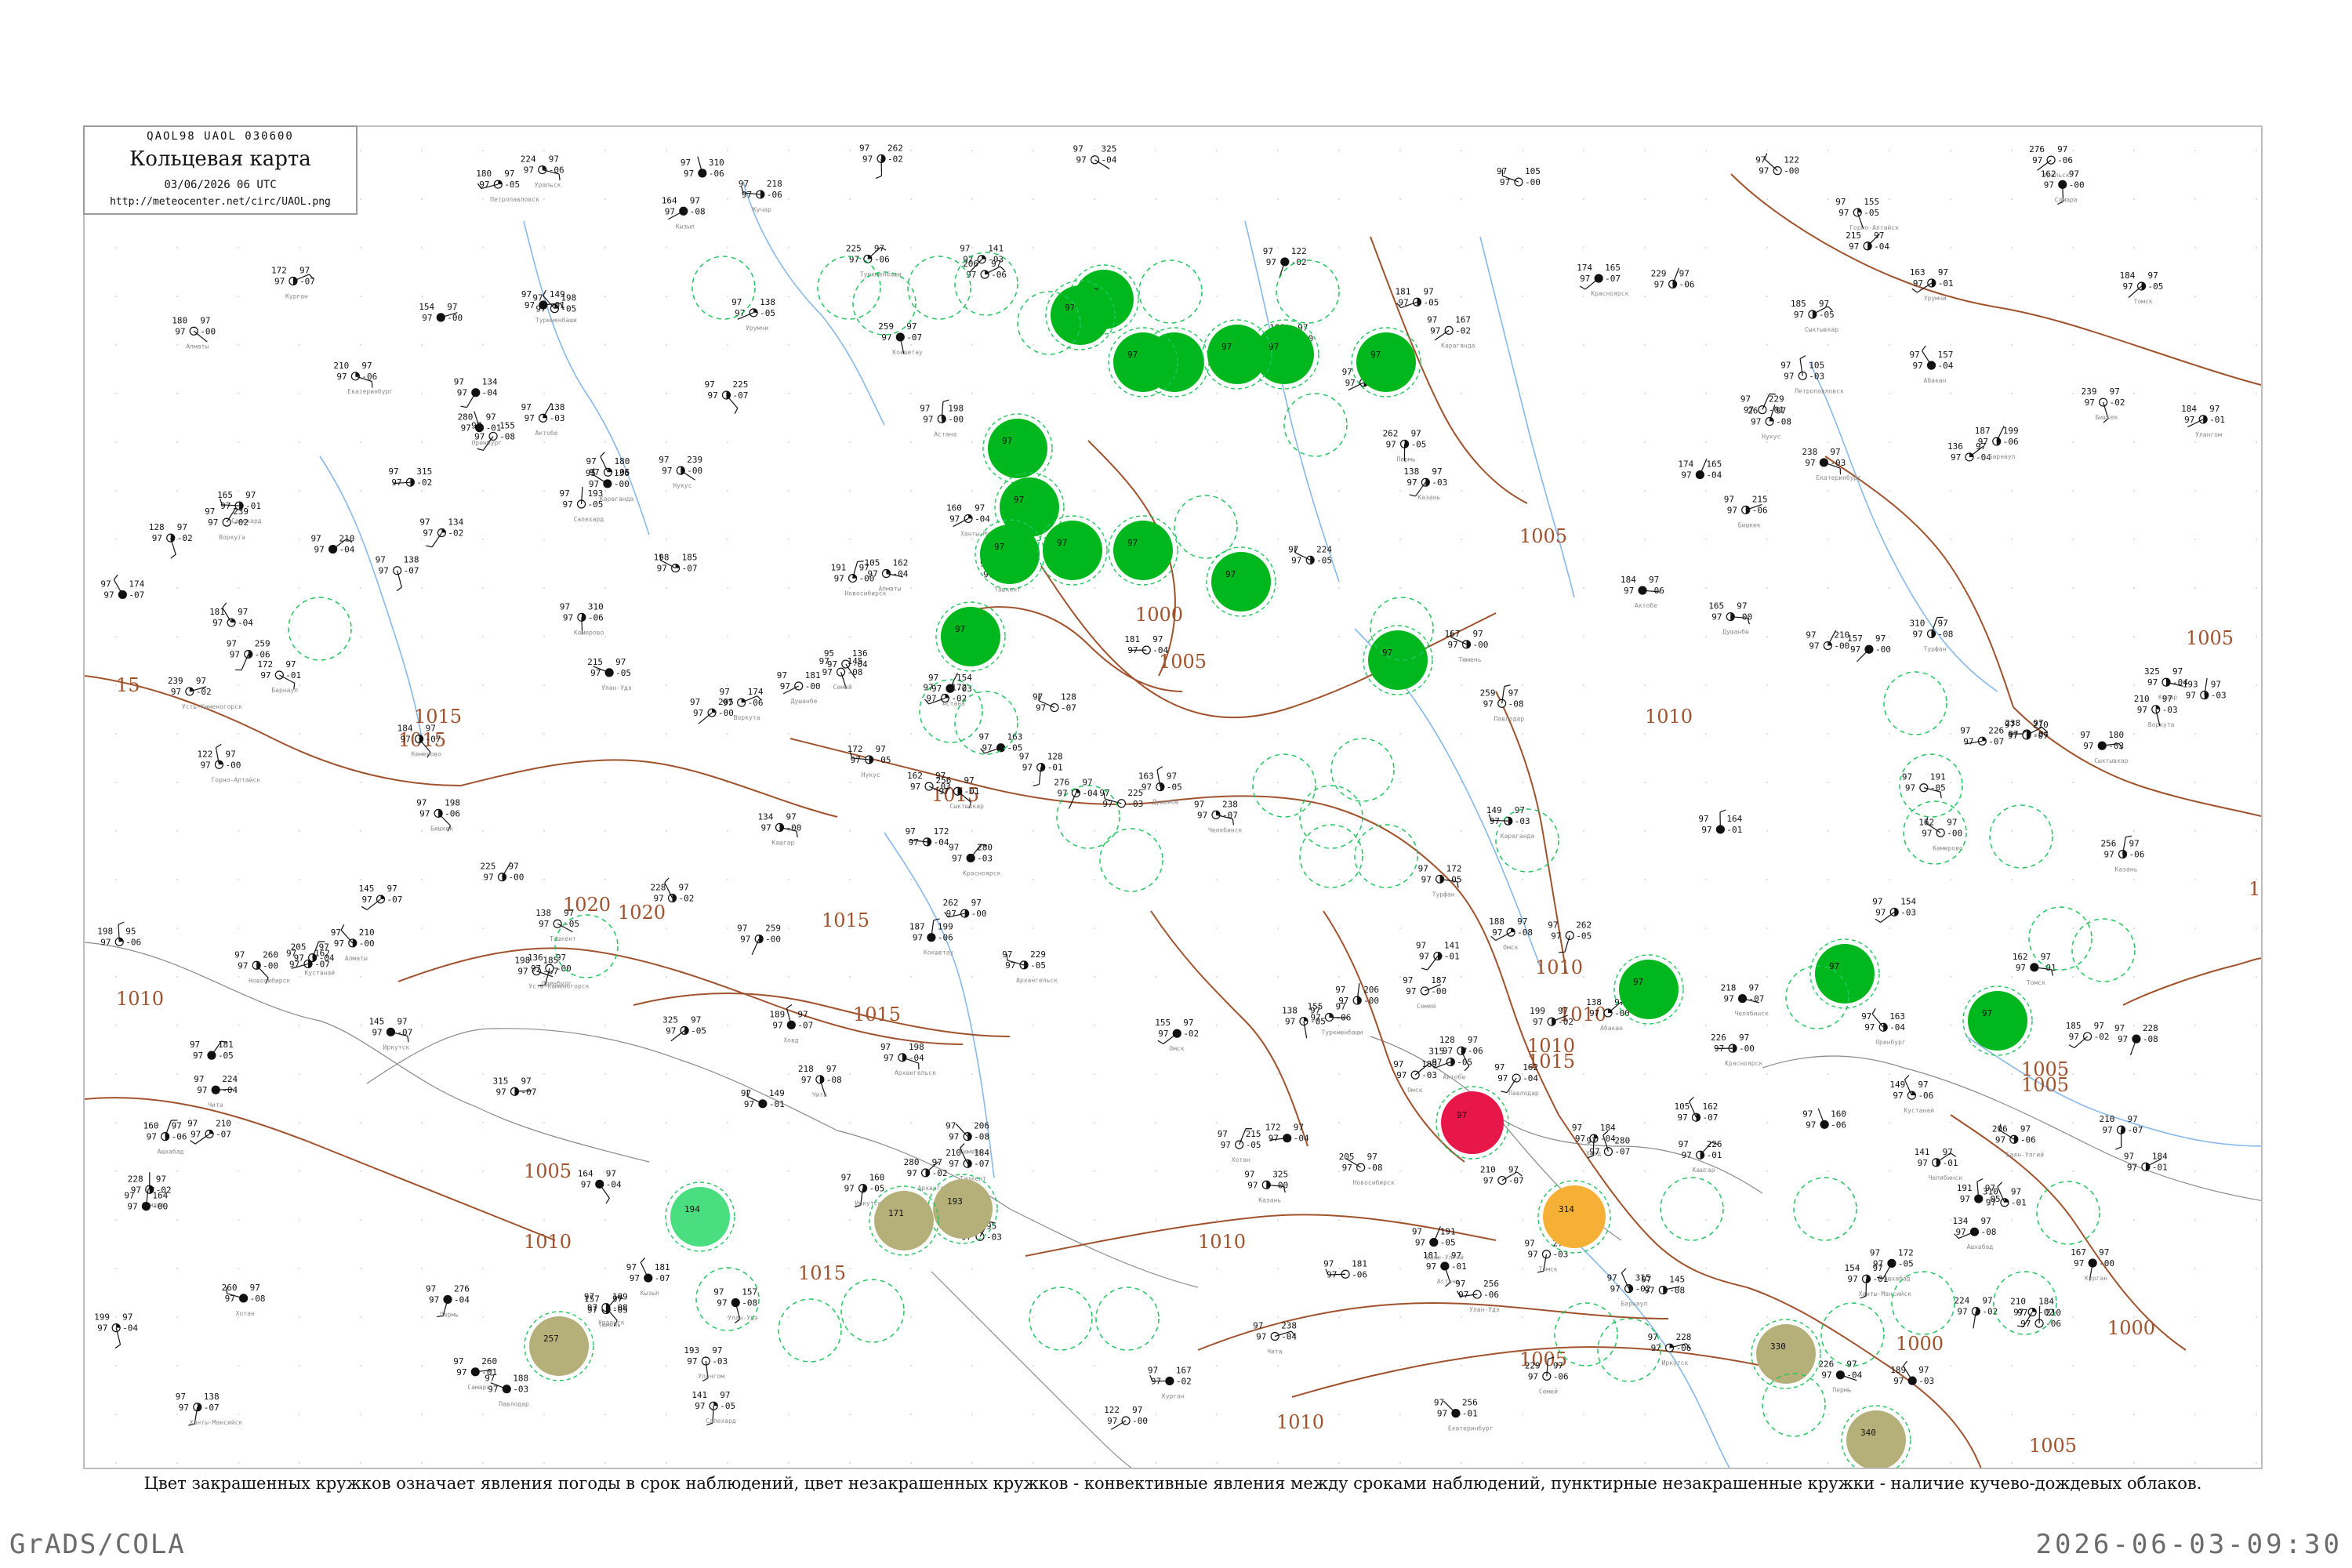 This screenshot has height=1568, width=2352. Describe the element at coordinates (971, 516) in the screenshot. I see `cloud-cover-fill` at that location.